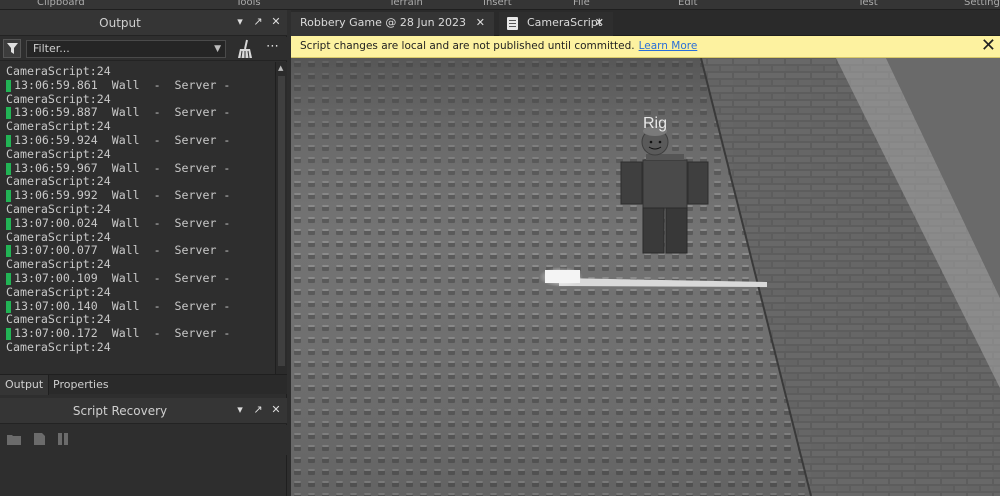  Describe the element at coordinates (280, 68) in the screenshot. I see `scroll-up-icon: ▲` at that location.